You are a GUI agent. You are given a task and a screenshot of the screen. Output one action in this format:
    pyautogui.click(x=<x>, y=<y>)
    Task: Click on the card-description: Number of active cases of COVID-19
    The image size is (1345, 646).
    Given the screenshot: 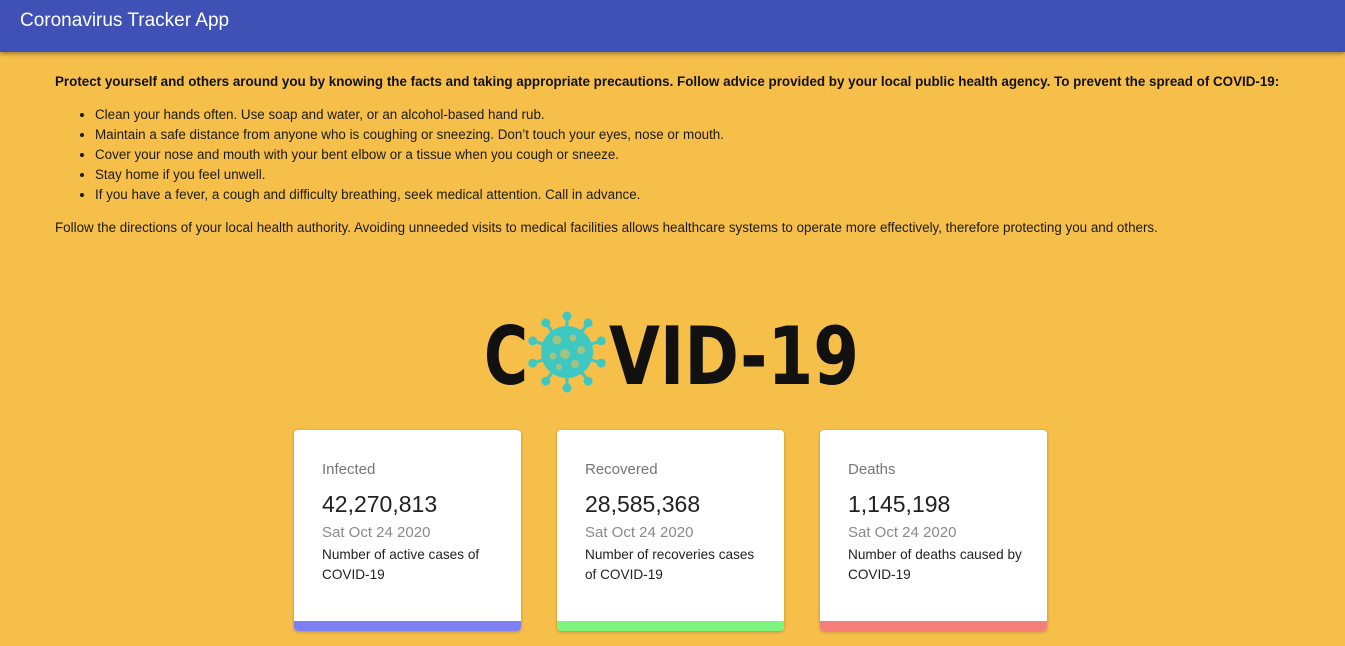 What is the action you would take?
    pyautogui.click(x=401, y=564)
    